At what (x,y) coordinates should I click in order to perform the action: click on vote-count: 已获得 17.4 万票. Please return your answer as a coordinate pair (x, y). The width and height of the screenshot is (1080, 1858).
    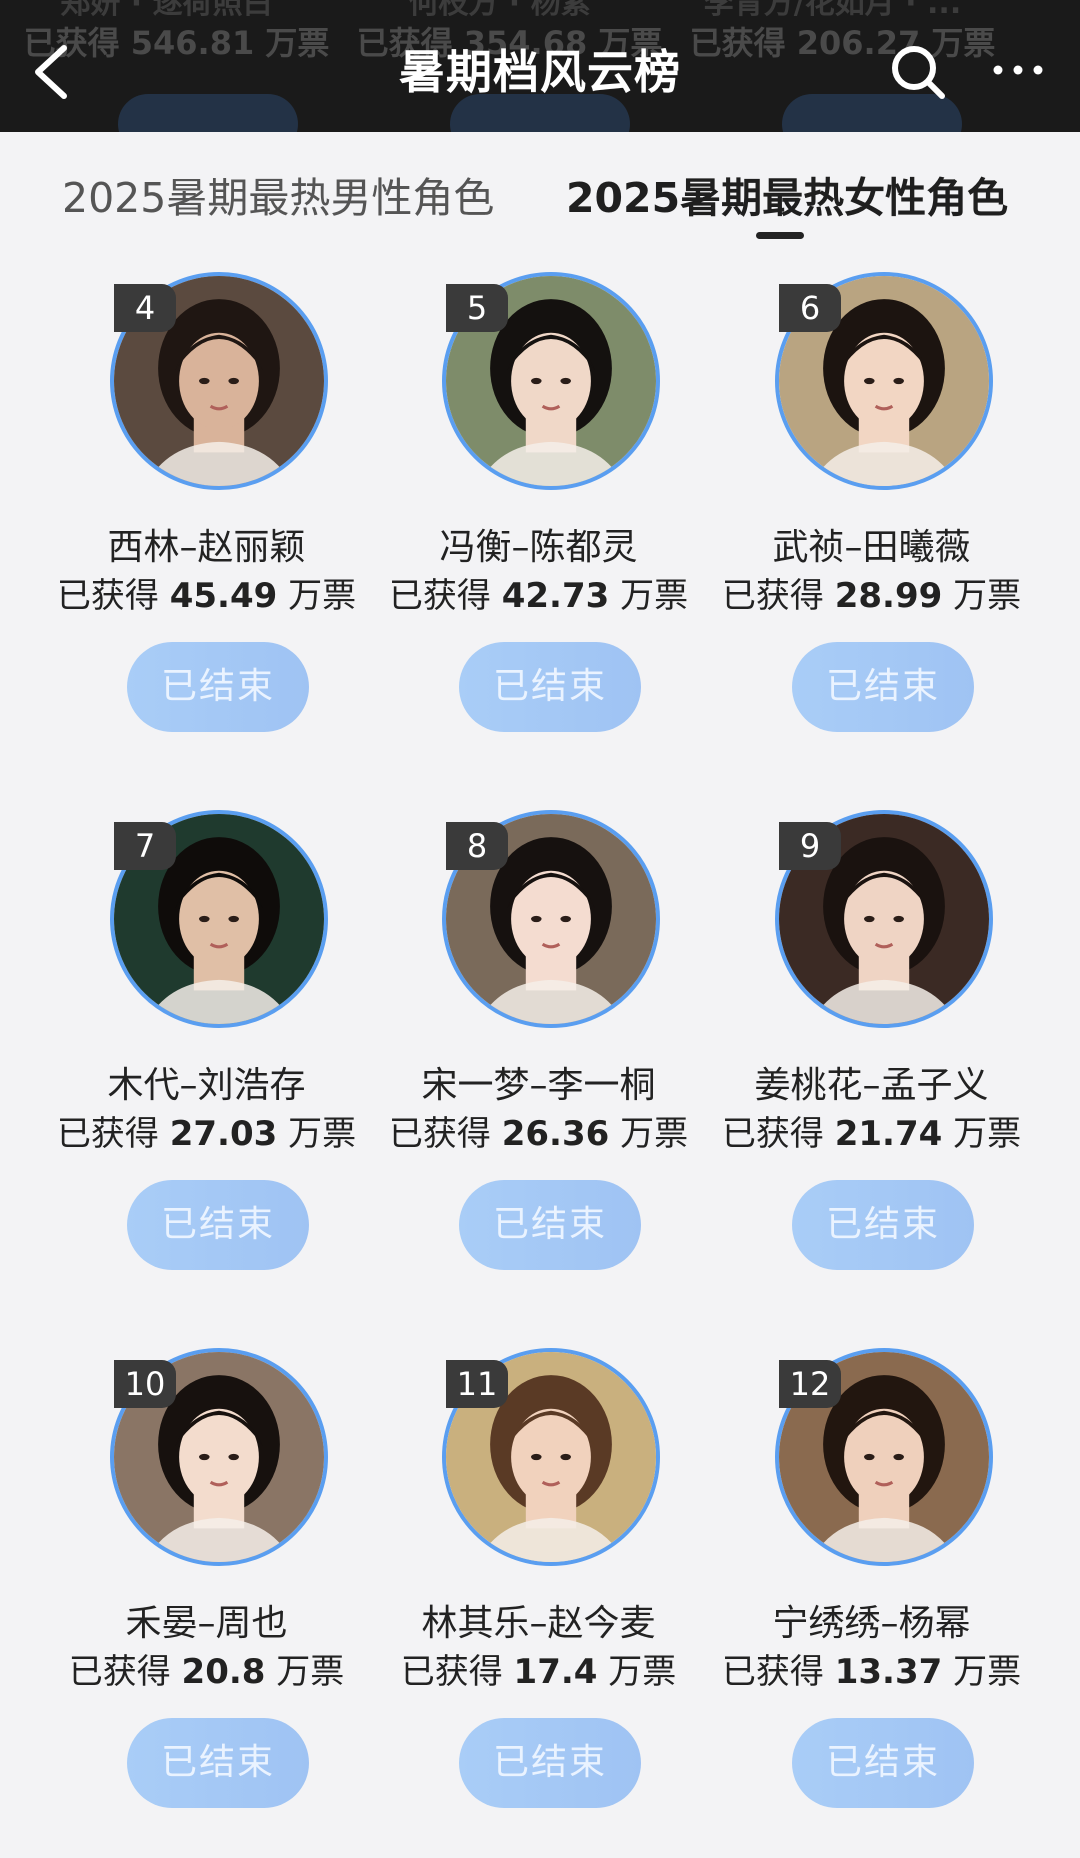
    Looking at the image, I should click on (538, 1668).